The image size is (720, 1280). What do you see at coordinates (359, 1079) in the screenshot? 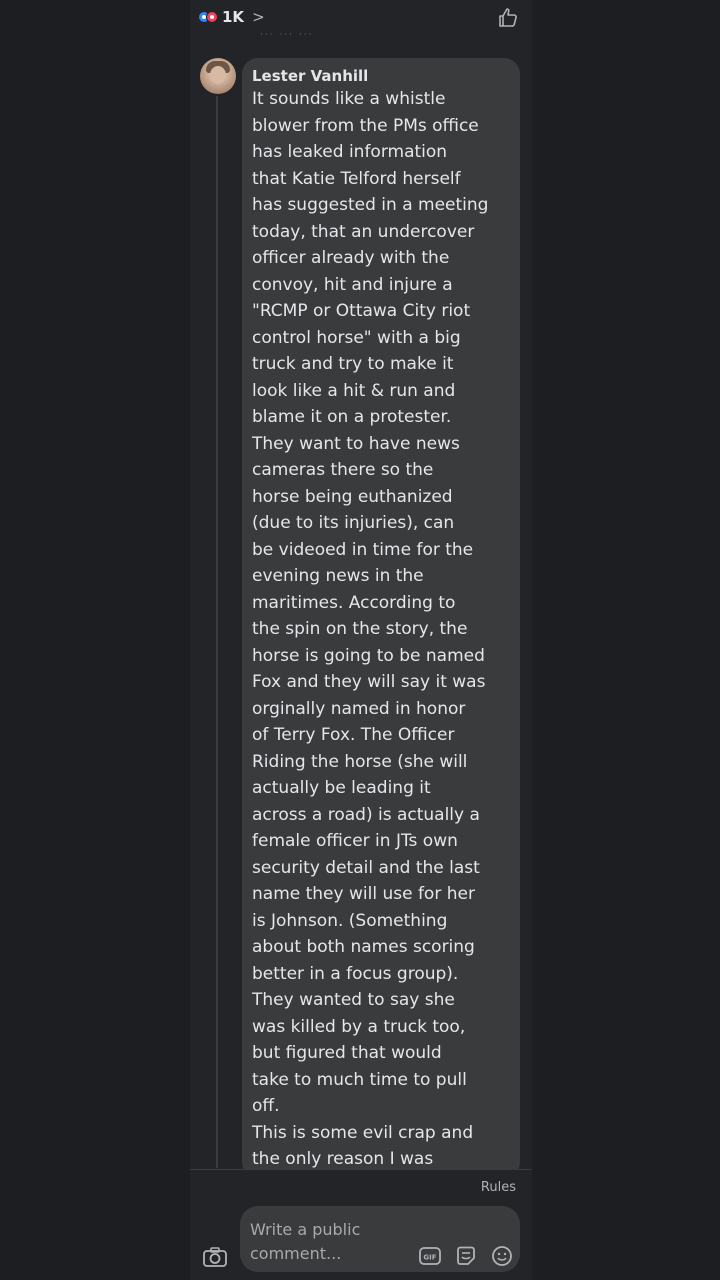
I see `comment-text-line: take to much time to pull` at bounding box center [359, 1079].